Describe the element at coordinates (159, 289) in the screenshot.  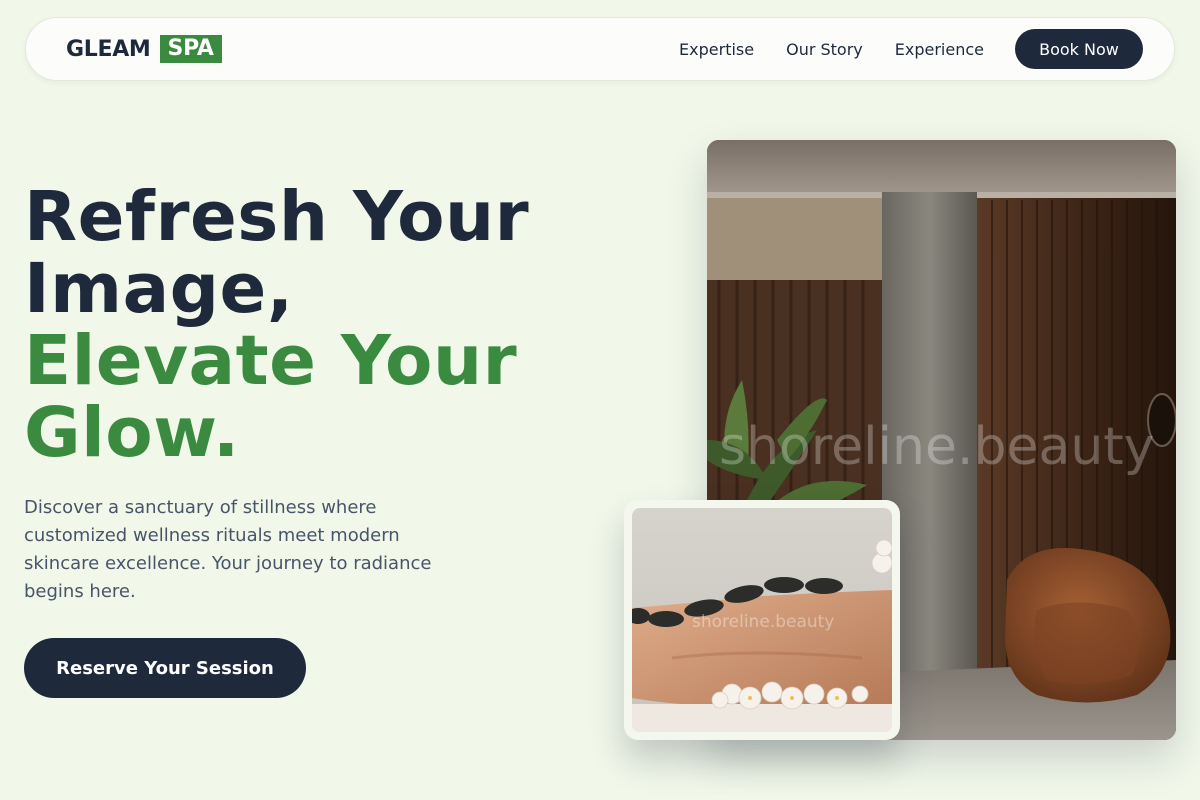
I see `headline-line-2: Image,` at that location.